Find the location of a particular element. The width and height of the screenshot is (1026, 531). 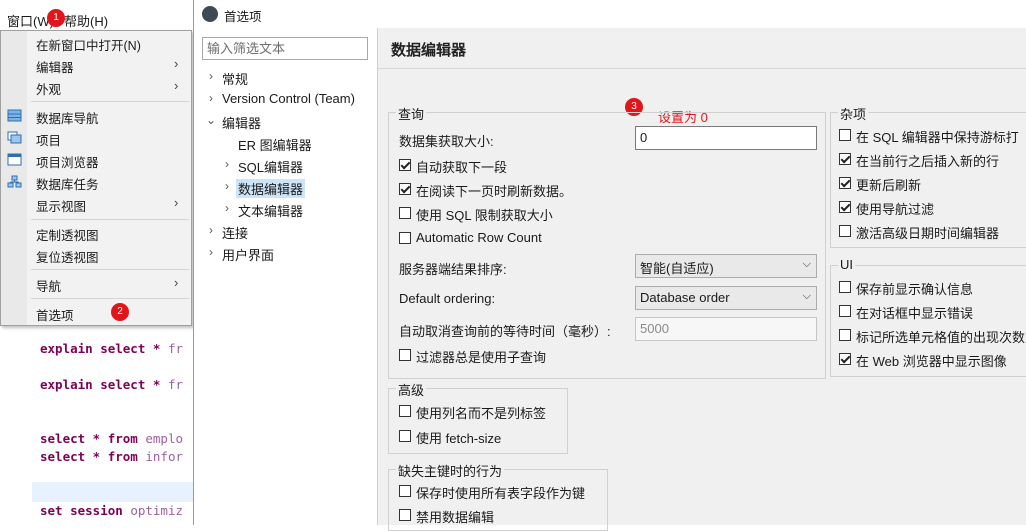

web-images-checkbox is located at coordinates (845, 359).